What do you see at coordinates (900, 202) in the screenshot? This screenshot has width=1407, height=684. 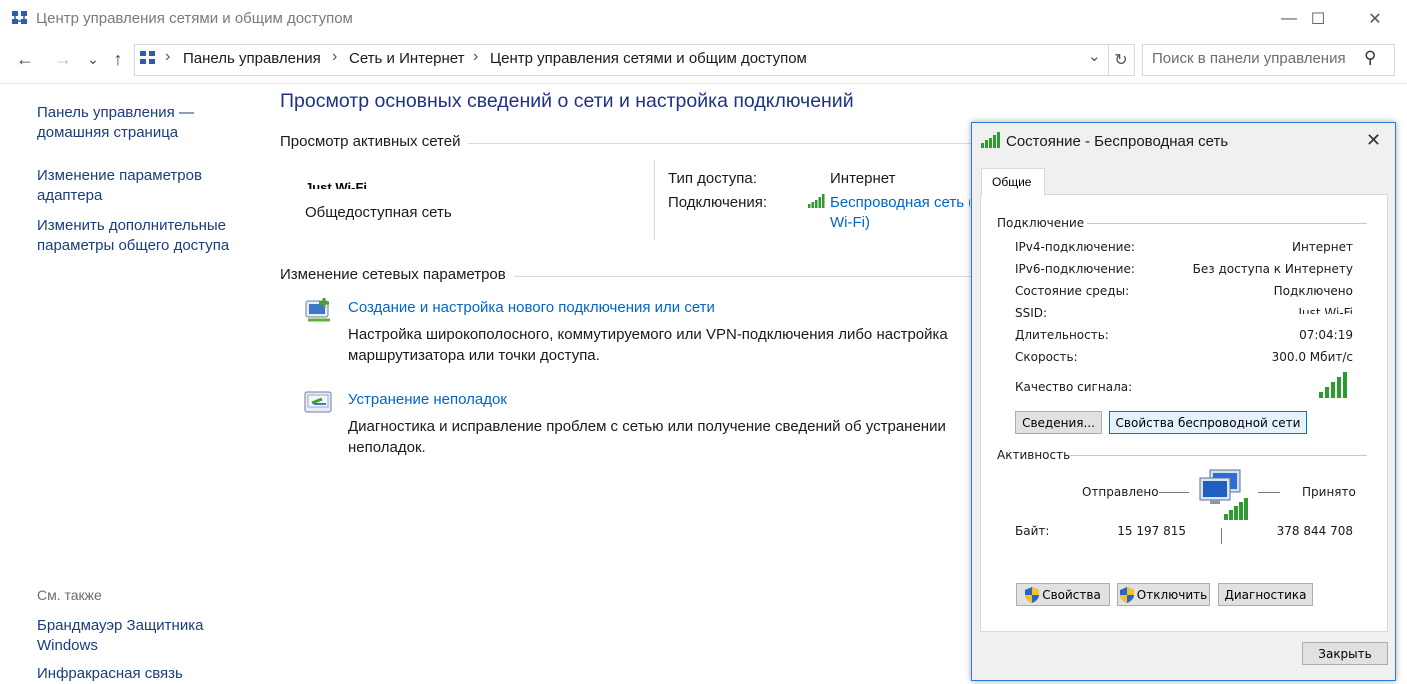 I see `connection-link: Беспроводная сеть (` at bounding box center [900, 202].